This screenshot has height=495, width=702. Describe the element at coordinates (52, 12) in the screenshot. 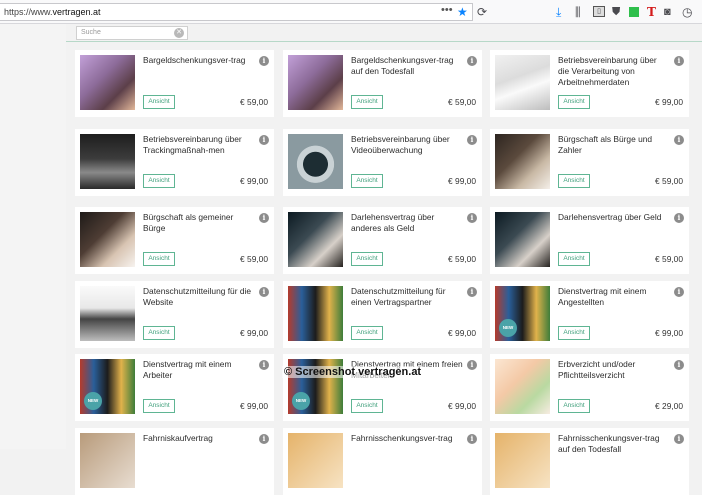

I see `url-text: https://www.vertragen.at` at that location.